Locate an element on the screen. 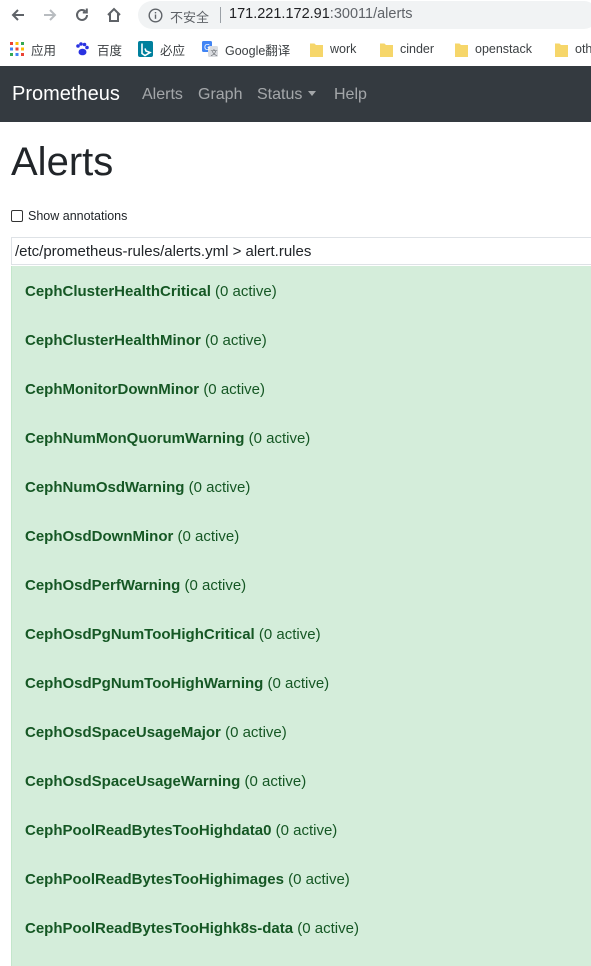  home-icon is located at coordinates (114, 14).